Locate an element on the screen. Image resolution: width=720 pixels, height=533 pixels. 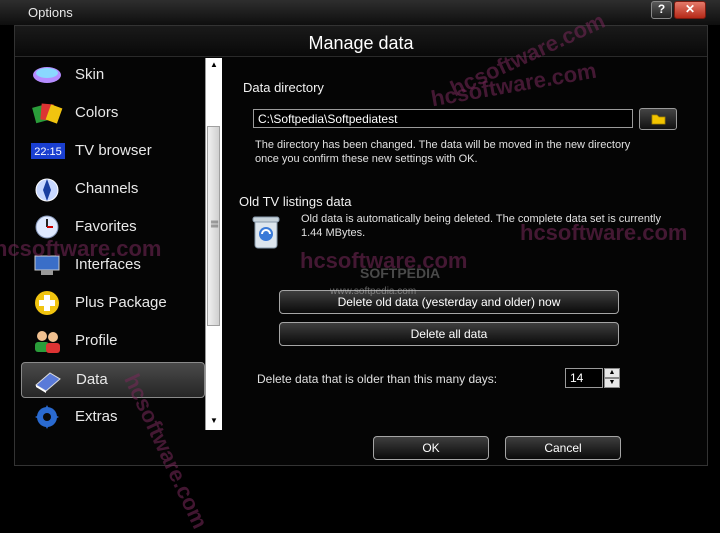
plus-package-icon is located at coordinates (47, 303).